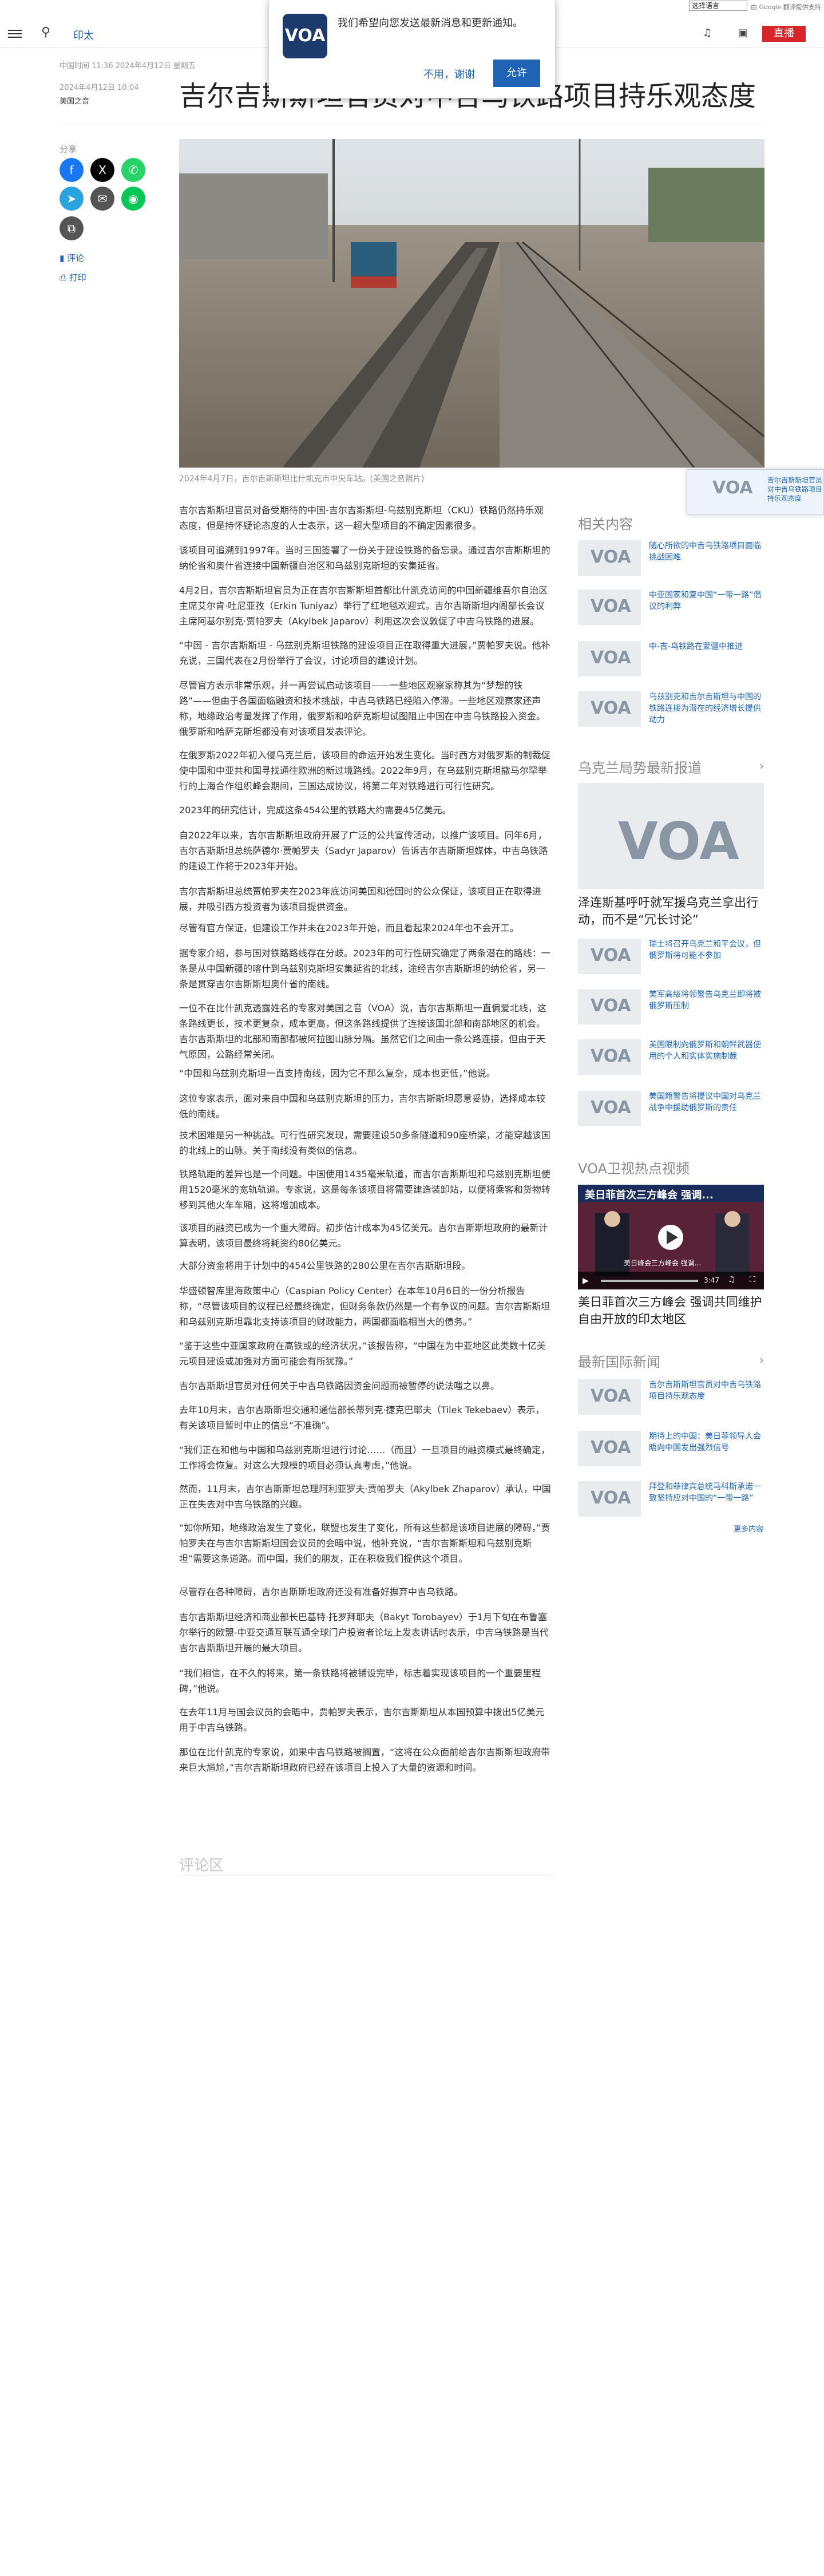  I want to click on play-icon: ▶, so click(586, 1280).